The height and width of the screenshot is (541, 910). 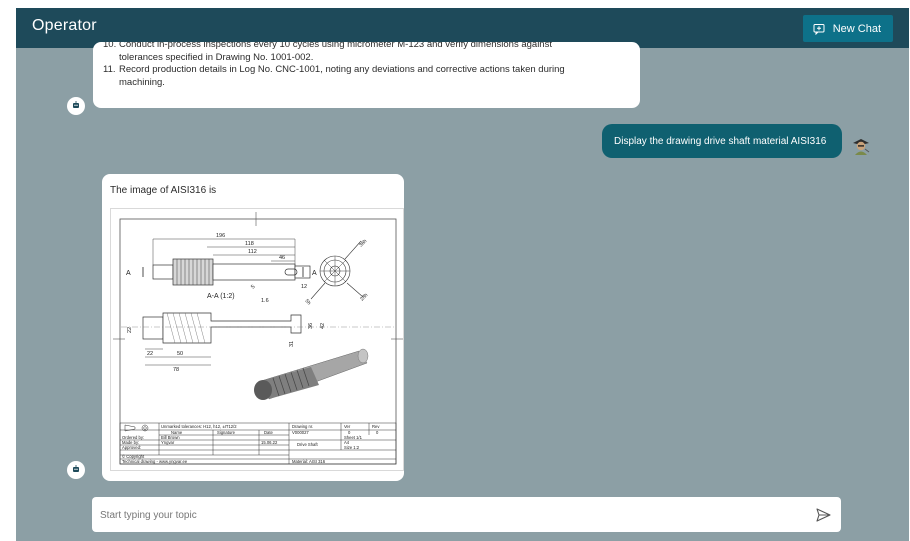 What do you see at coordinates (150, 354) in the screenshot?
I see `svg-text: 22` at bounding box center [150, 354].